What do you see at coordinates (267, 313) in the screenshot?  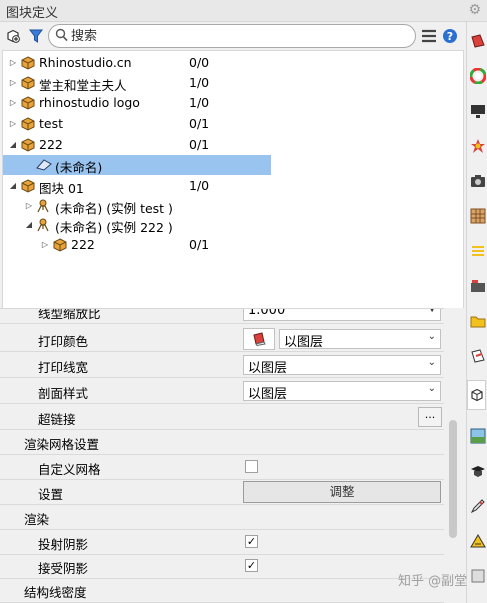 I see `field-value: 1.000` at bounding box center [267, 313].